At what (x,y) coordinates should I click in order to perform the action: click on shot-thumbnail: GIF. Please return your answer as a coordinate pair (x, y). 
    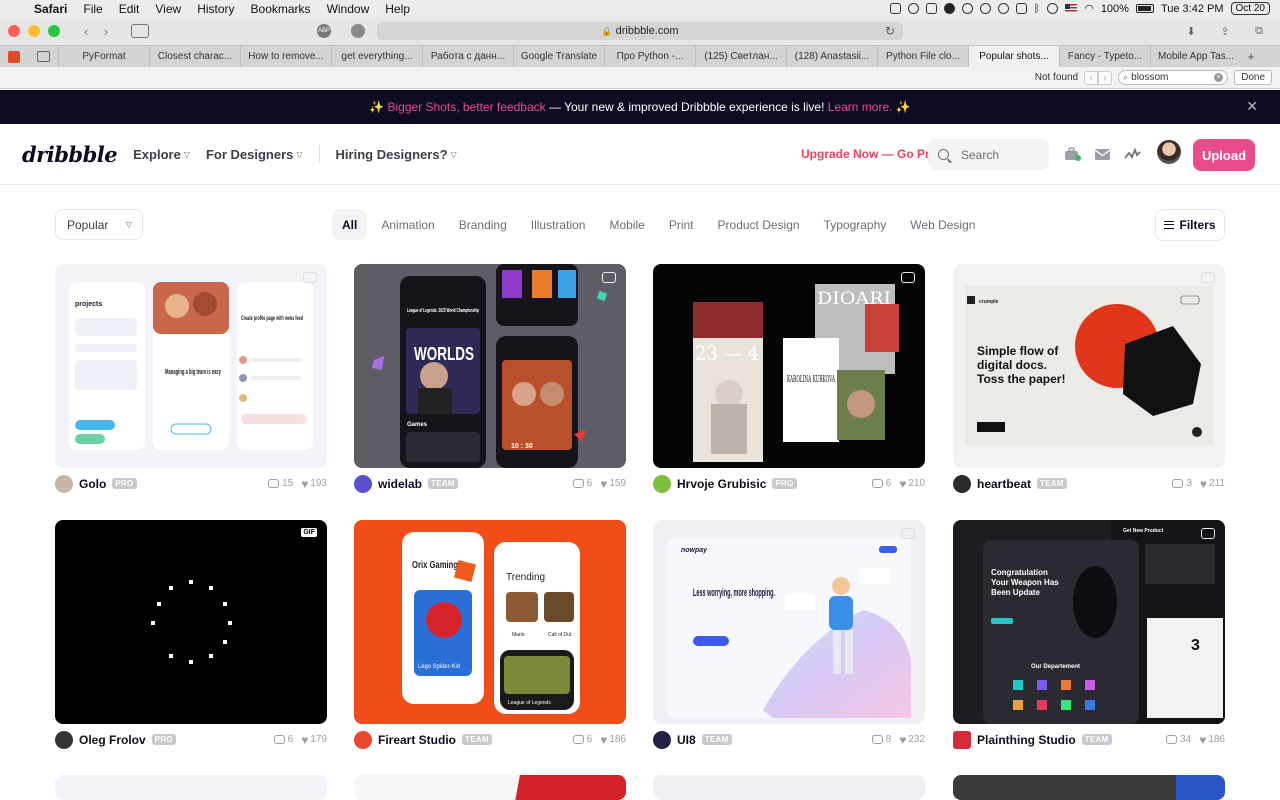
    Looking at the image, I should click on (191, 622).